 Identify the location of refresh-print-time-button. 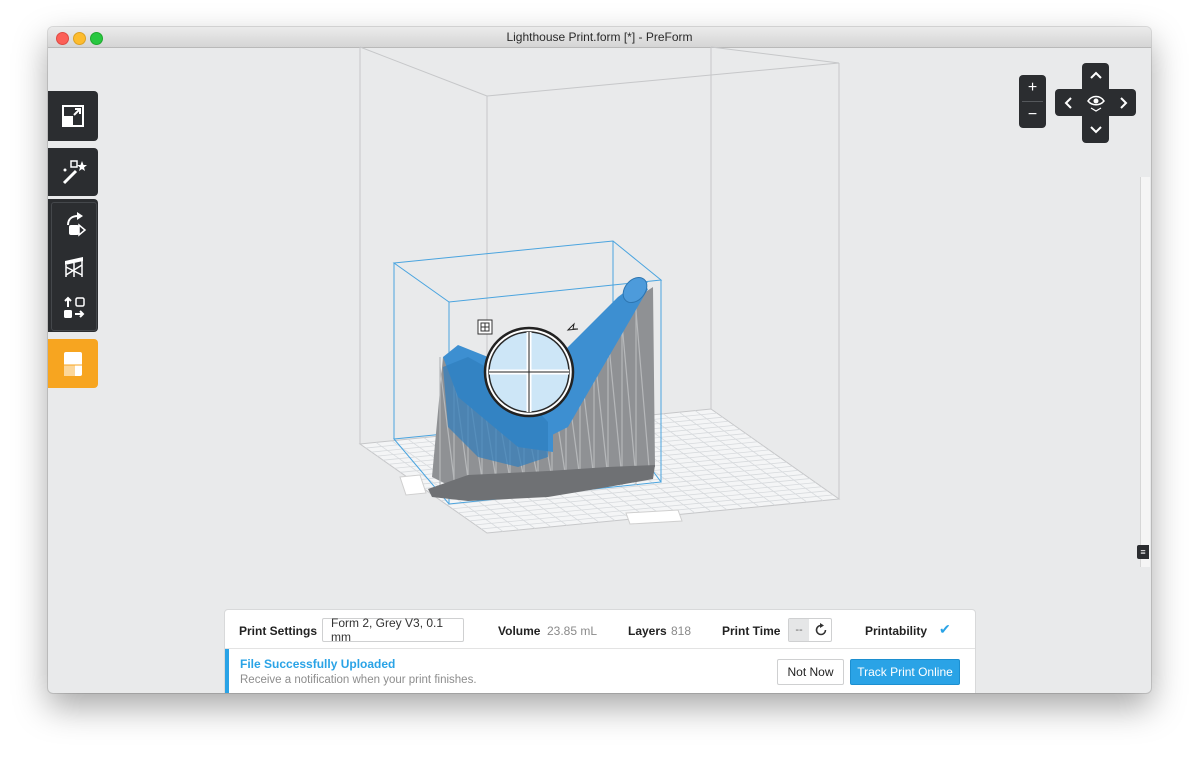
(820, 630).